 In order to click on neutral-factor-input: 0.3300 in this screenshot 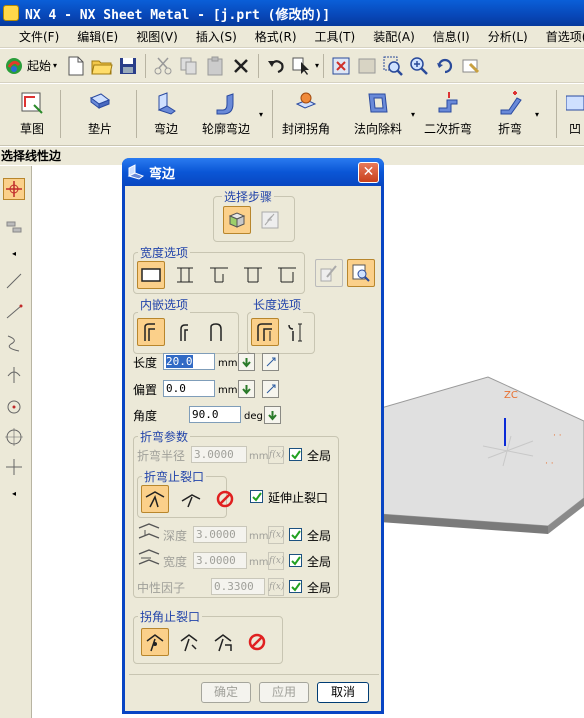, I will do `click(238, 586)`.